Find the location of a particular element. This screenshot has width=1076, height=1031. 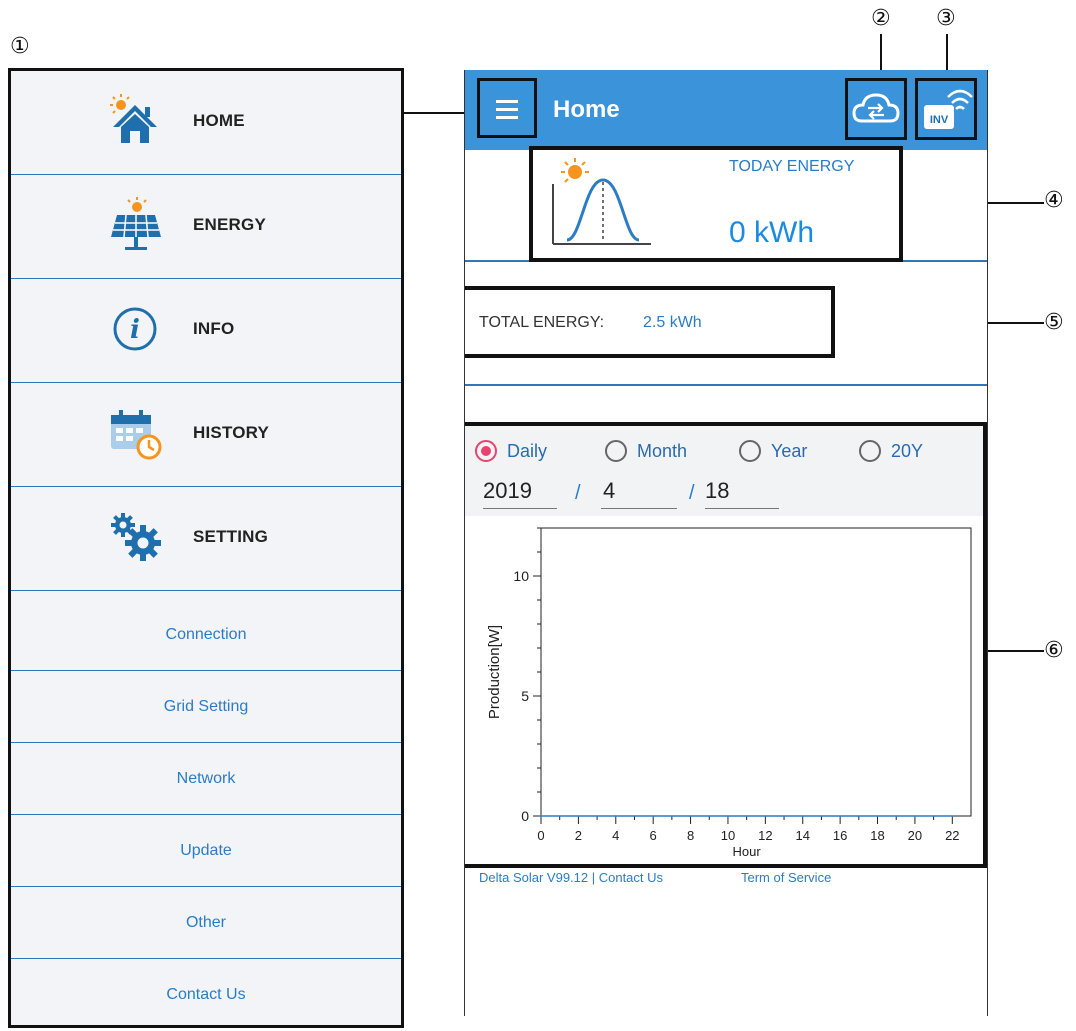

menu-sub-update: Update is located at coordinates (206, 851).